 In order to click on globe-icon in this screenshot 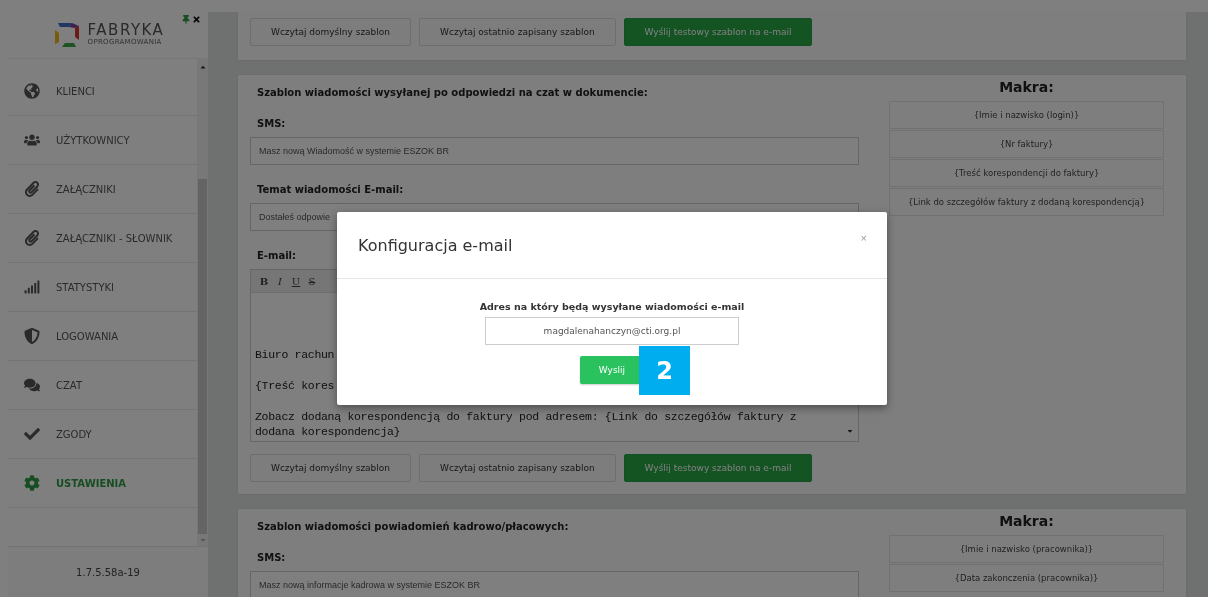, I will do `click(32, 91)`.